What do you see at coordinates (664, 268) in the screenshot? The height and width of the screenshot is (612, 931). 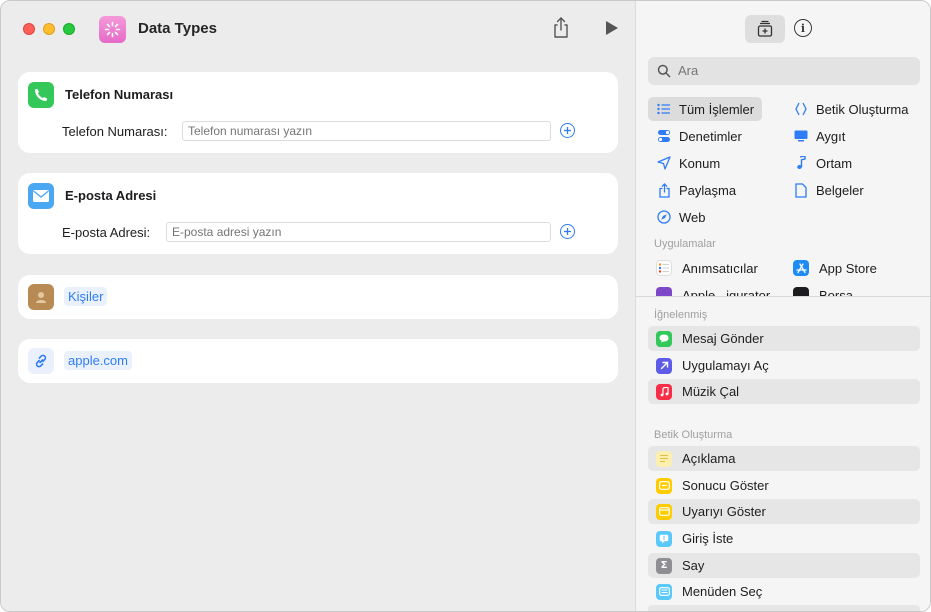 I see `reminders-icon` at bounding box center [664, 268].